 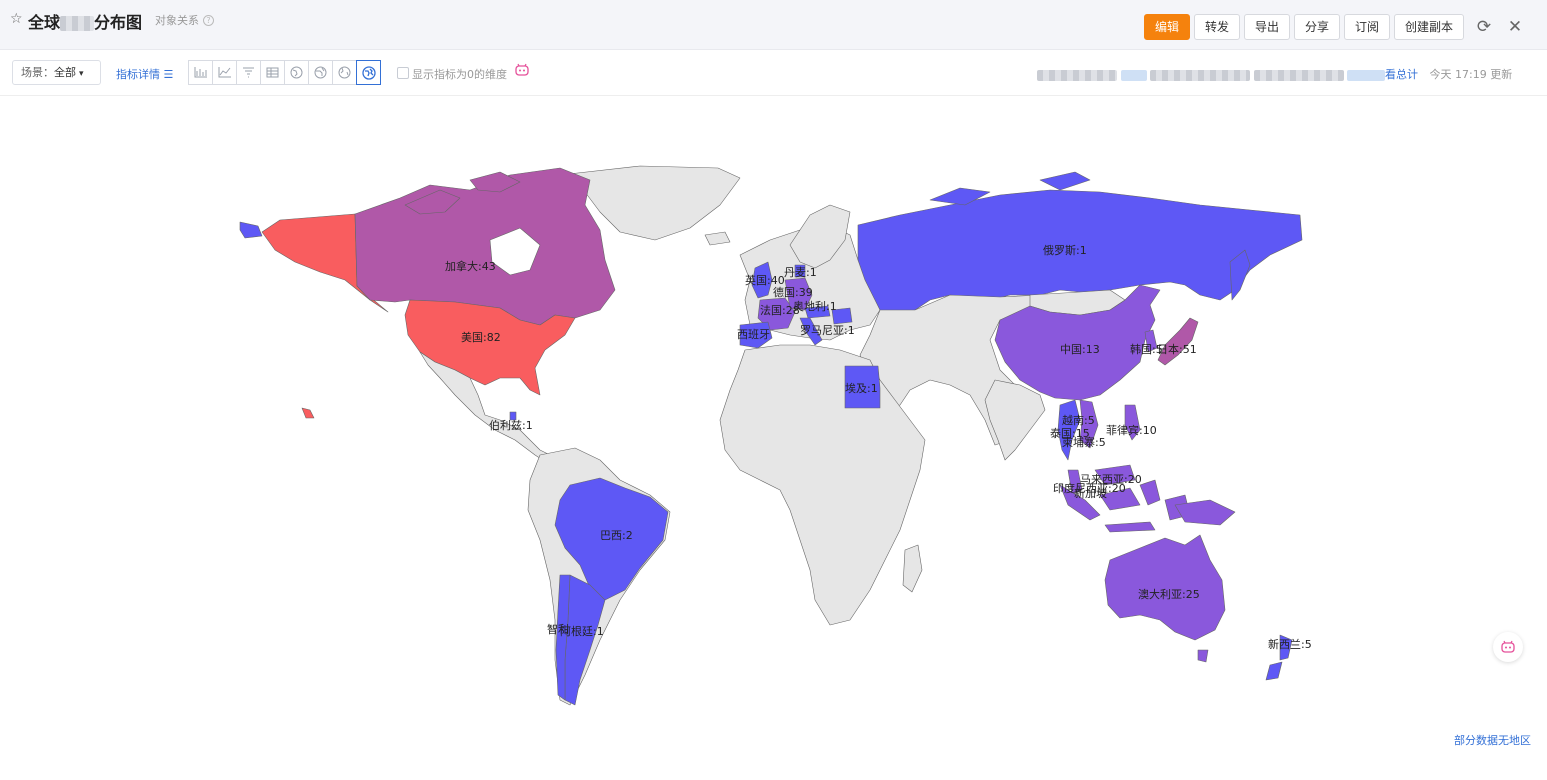 I want to click on globe-chart-icon, so click(x=320, y=72).